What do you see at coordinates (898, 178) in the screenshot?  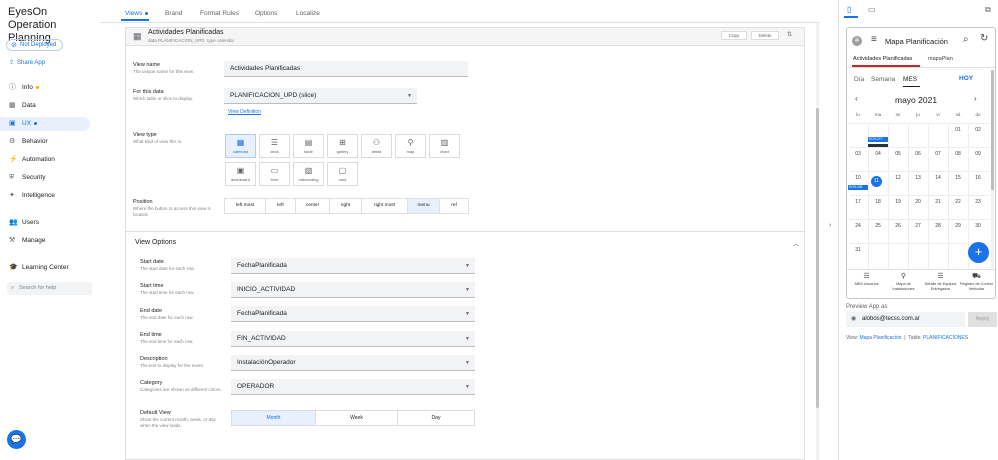 I see `calendar-day: 12` at bounding box center [898, 178].